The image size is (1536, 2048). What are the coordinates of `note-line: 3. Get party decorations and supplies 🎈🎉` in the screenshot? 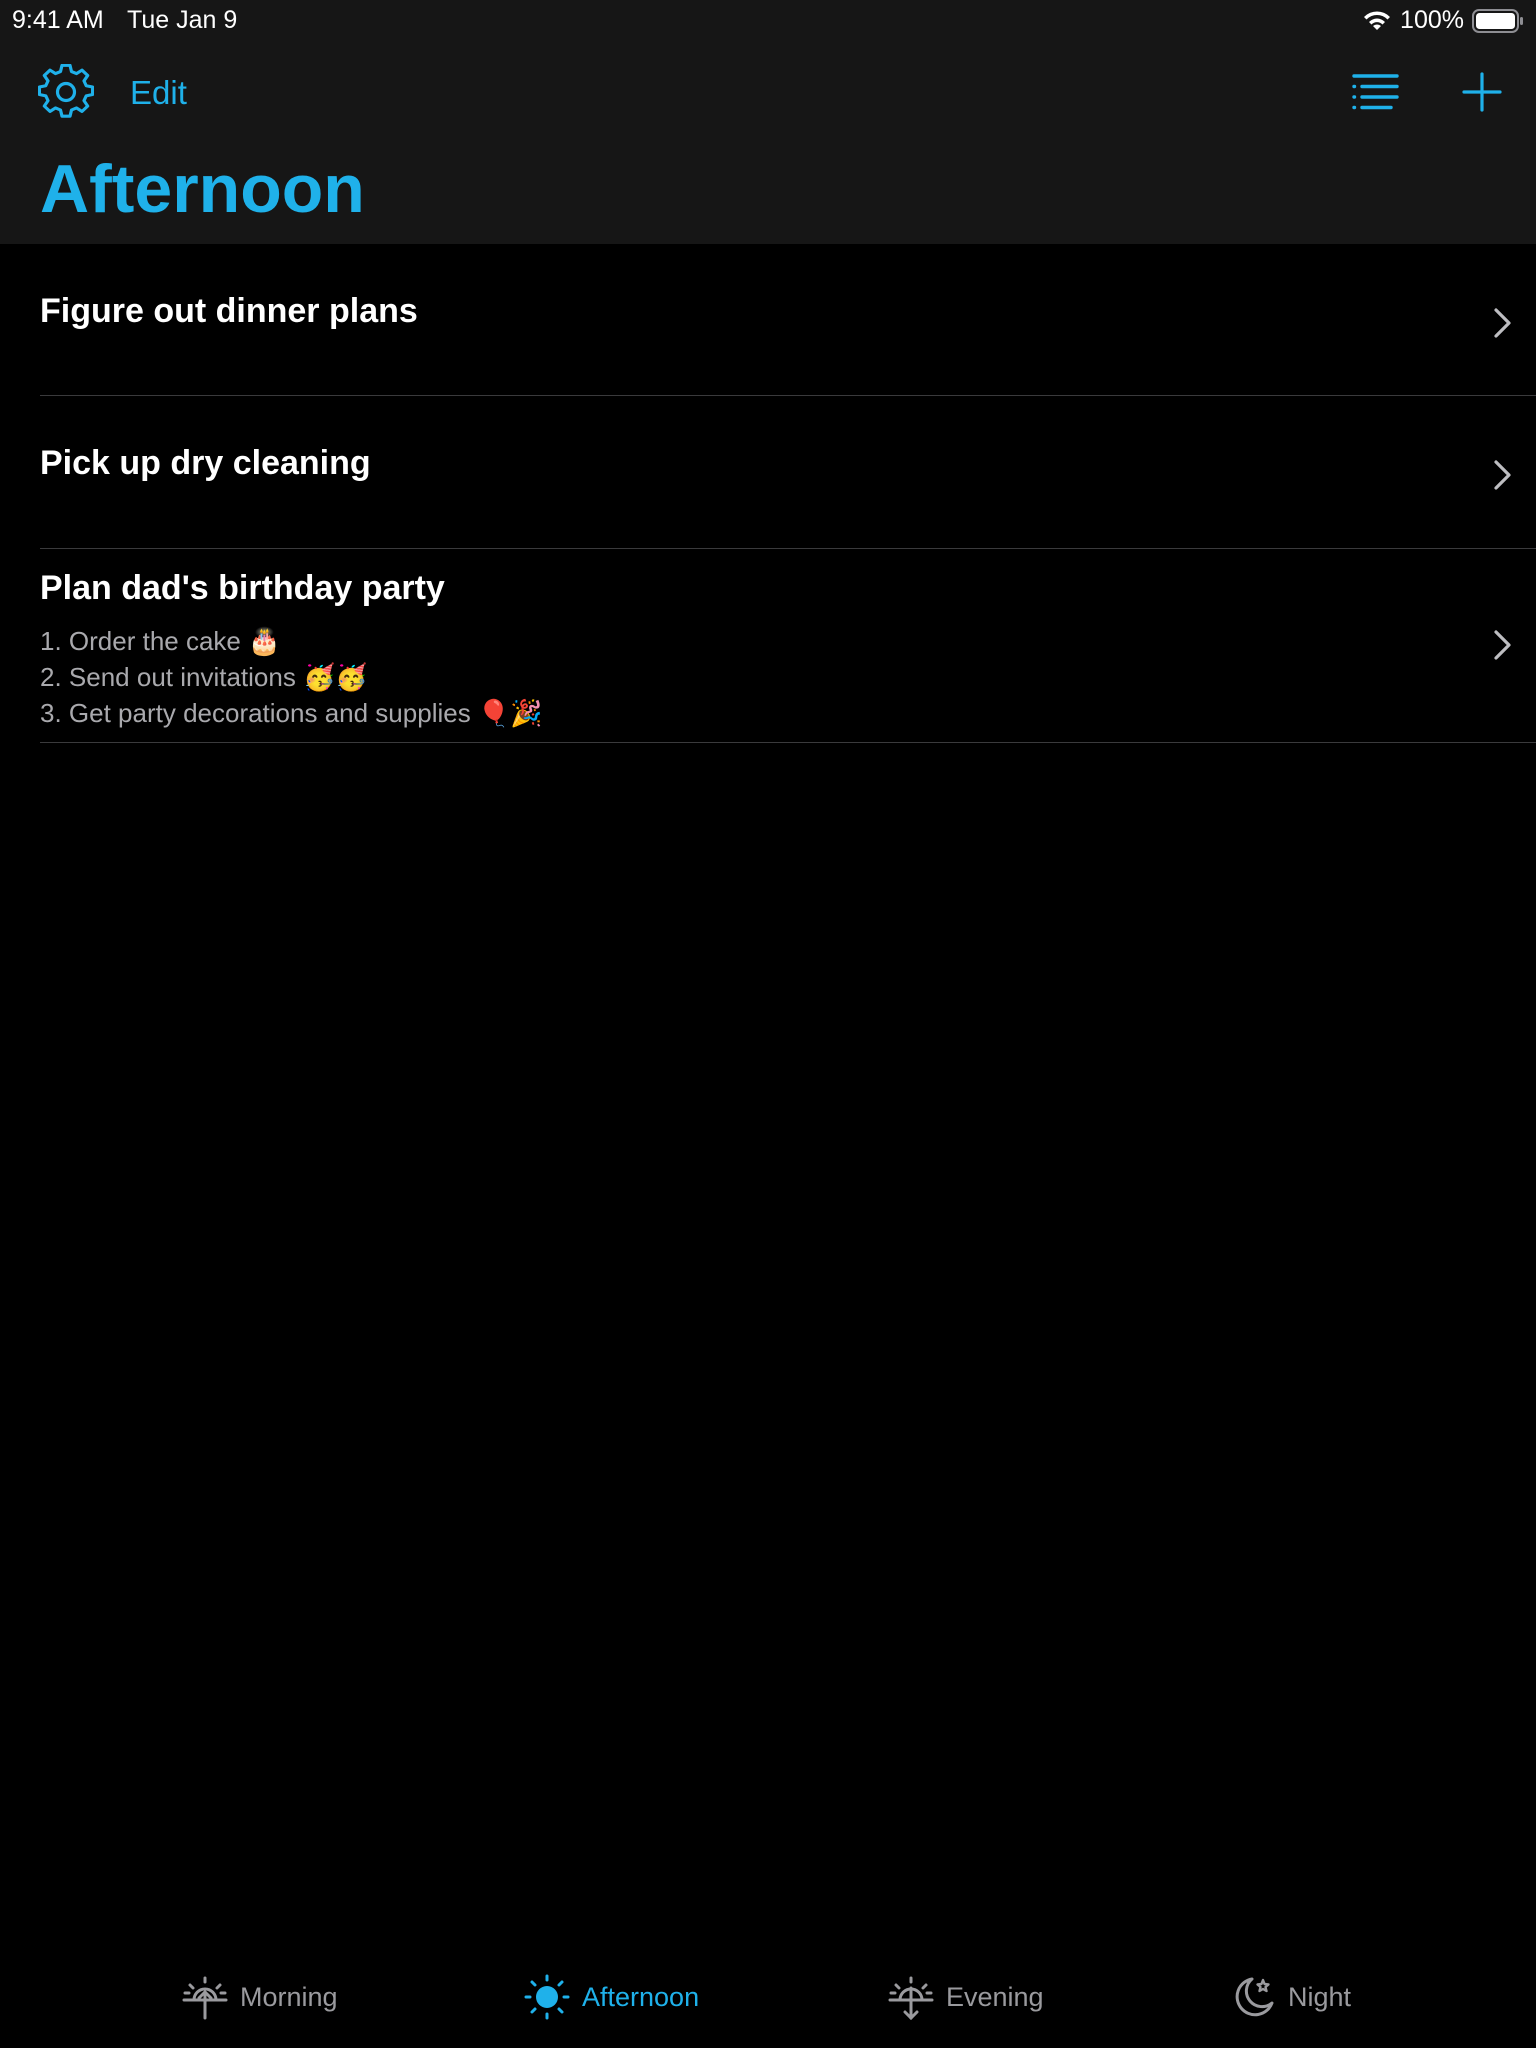 It's located at (291, 713).